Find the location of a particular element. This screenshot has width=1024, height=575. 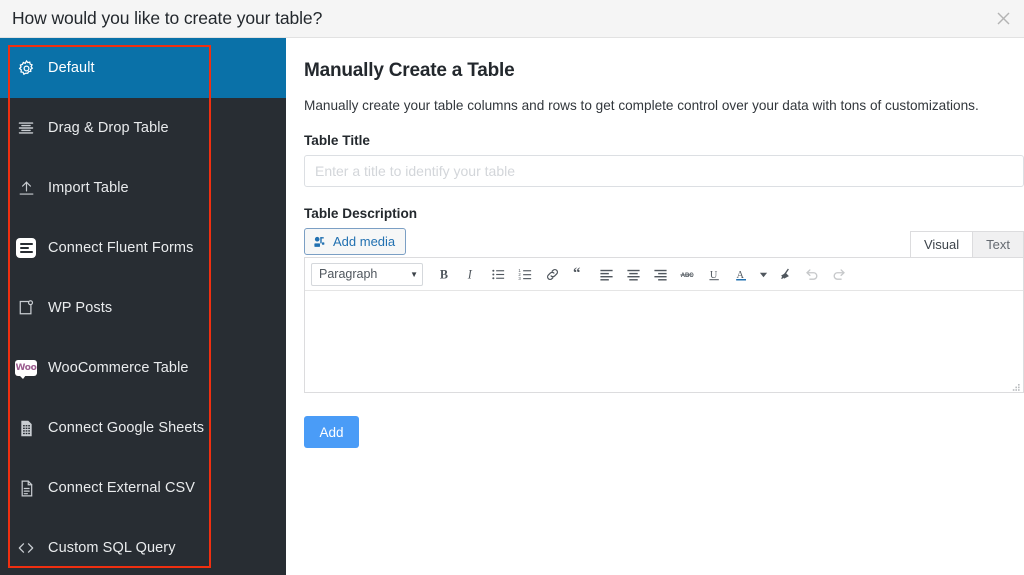

editor-mode-tabs: Visual Text is located at coordinates (966, 244).